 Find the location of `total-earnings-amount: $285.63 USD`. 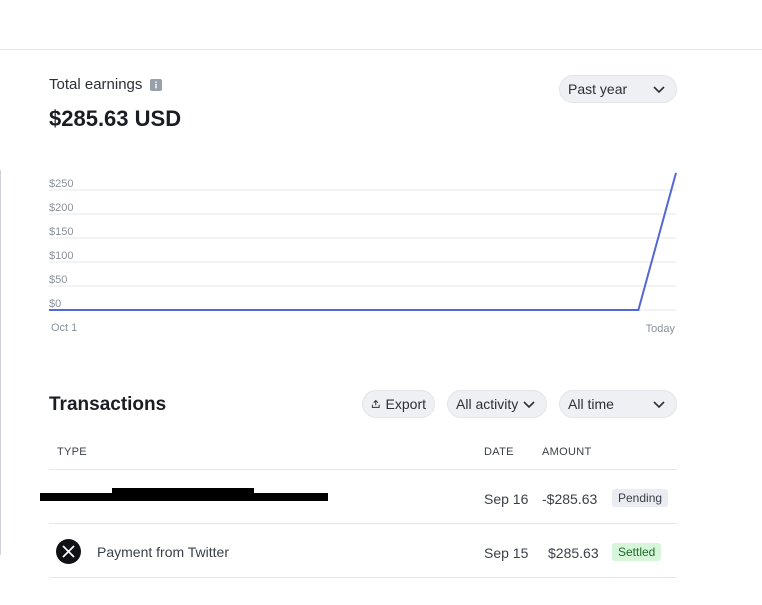

total-earnings-amount: $285.63 USD is located at coordinates (115, 118).